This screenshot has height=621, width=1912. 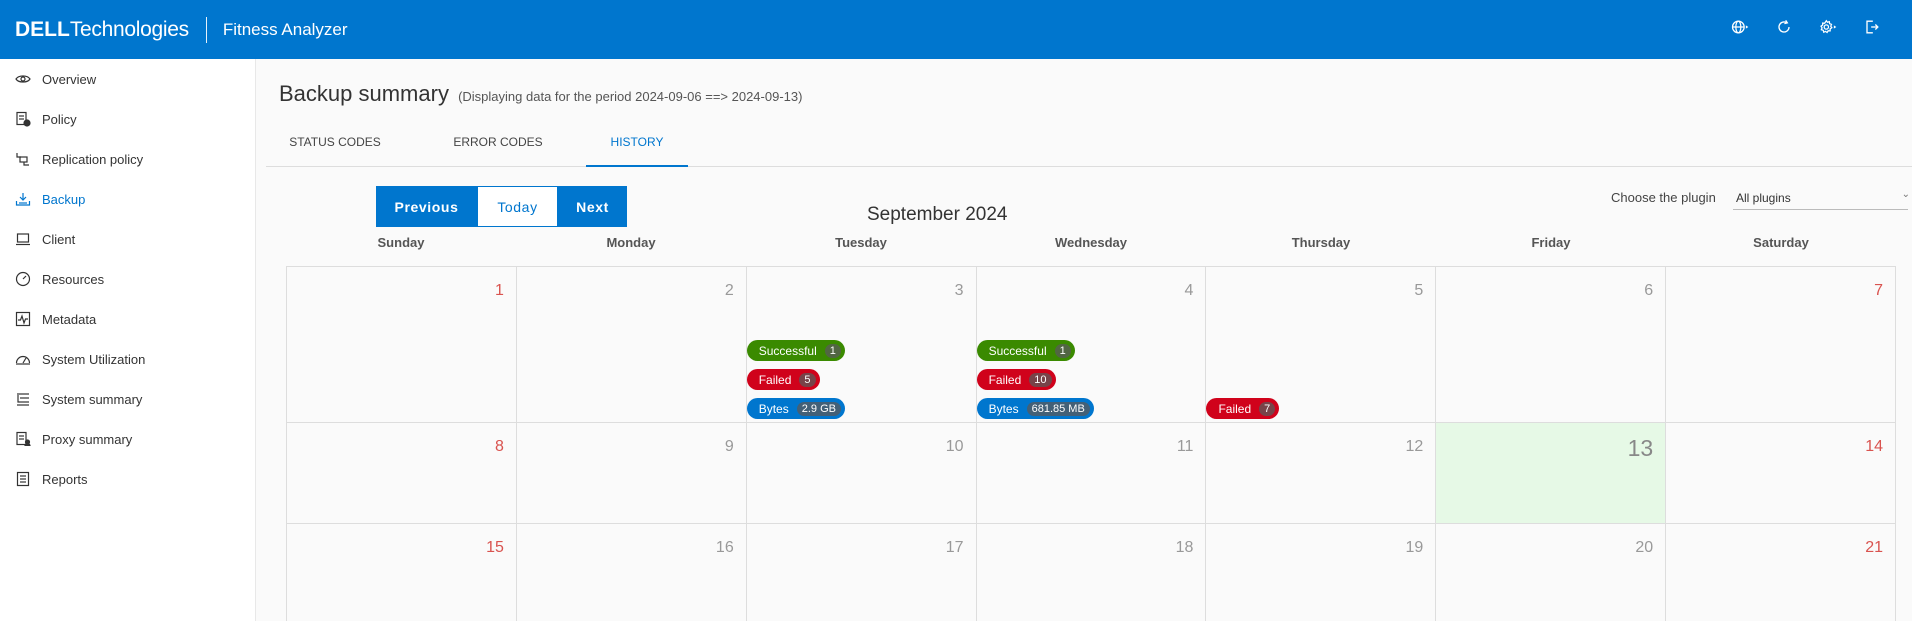 I want to click on bytes-badge: Bytes 681.85 MB, so click(x=1035, y=408).